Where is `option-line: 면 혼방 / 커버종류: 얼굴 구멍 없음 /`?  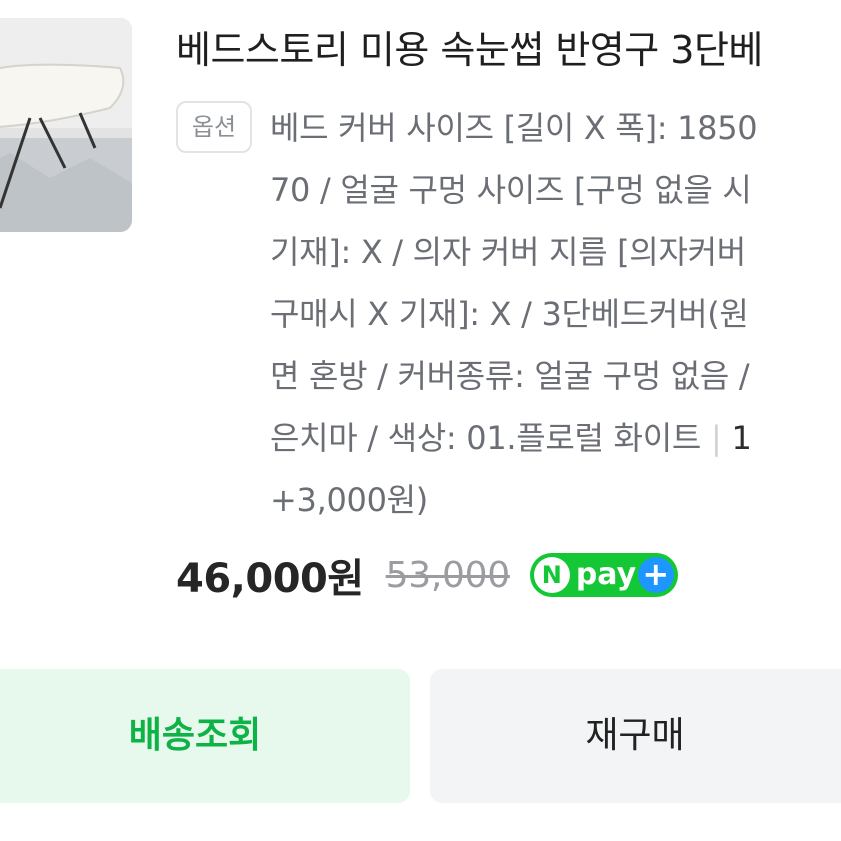
option-line: 면 혼방 / 커버종류: 얼굴 구멍 없음 / is located at coordinates (510, 376).